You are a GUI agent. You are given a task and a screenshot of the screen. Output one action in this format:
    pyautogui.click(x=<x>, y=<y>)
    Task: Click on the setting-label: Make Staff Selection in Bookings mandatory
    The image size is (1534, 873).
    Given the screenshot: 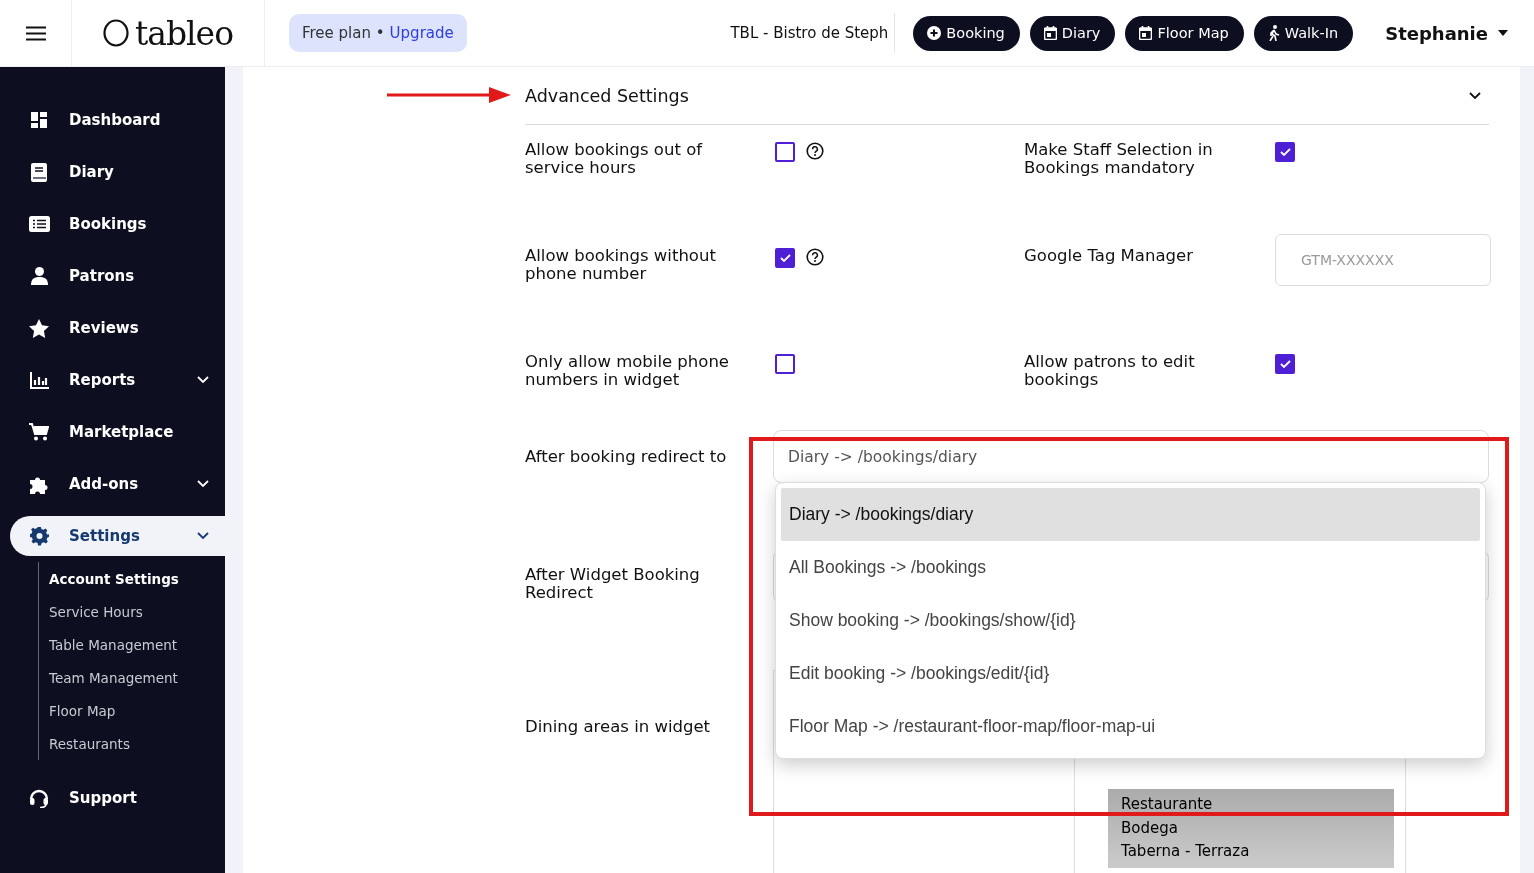 What is the action you would take?
    pyautogui.click(x=1119, y=160)
    